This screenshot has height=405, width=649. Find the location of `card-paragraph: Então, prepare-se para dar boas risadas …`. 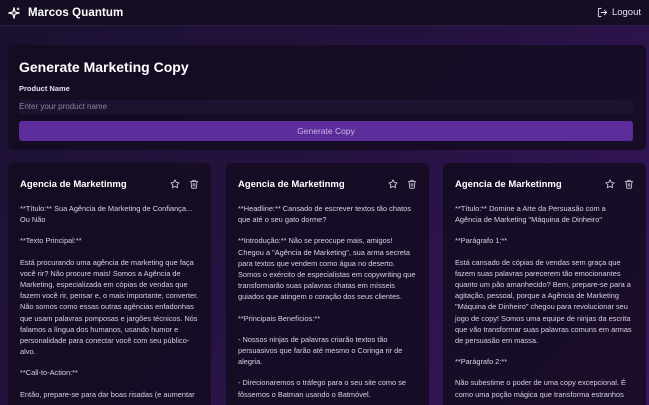

card-paragraph: Então, prepare-se para dar boas risadas … is located at coordinates (107, 394).